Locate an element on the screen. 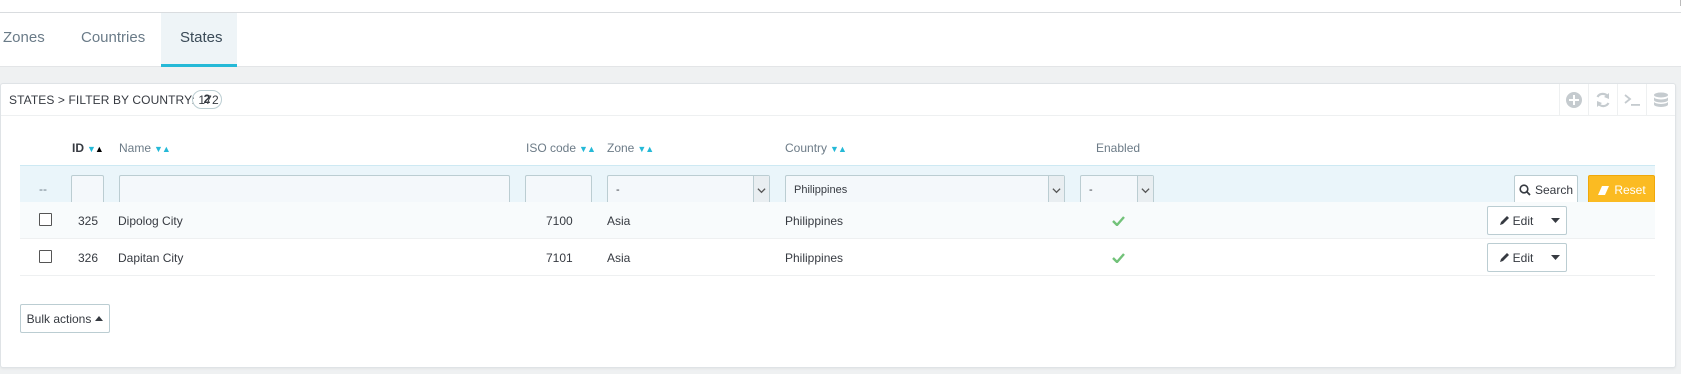 Image resolution: width=1681 pixels, height=374 pixels. column-enabled: Enabled is located at coordinates (1118, 148).